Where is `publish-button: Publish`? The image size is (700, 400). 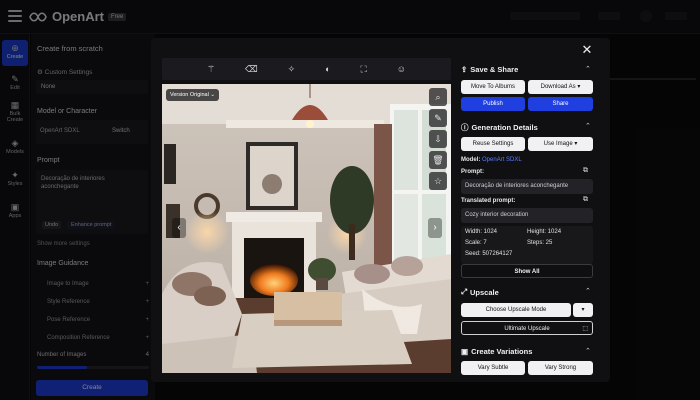
publish-button: Publish is located at coordinates (493, 104).